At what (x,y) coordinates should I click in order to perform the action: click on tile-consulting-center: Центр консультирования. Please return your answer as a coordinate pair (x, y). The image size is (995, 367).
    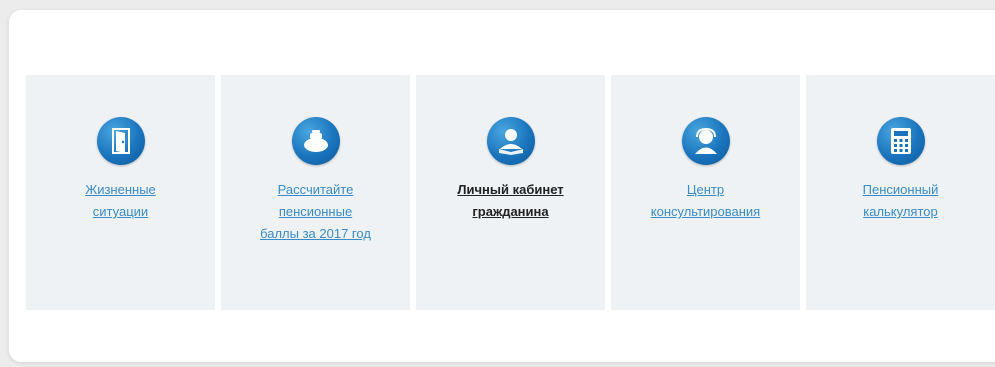
    Looking at the image, I should click on (705, 192).